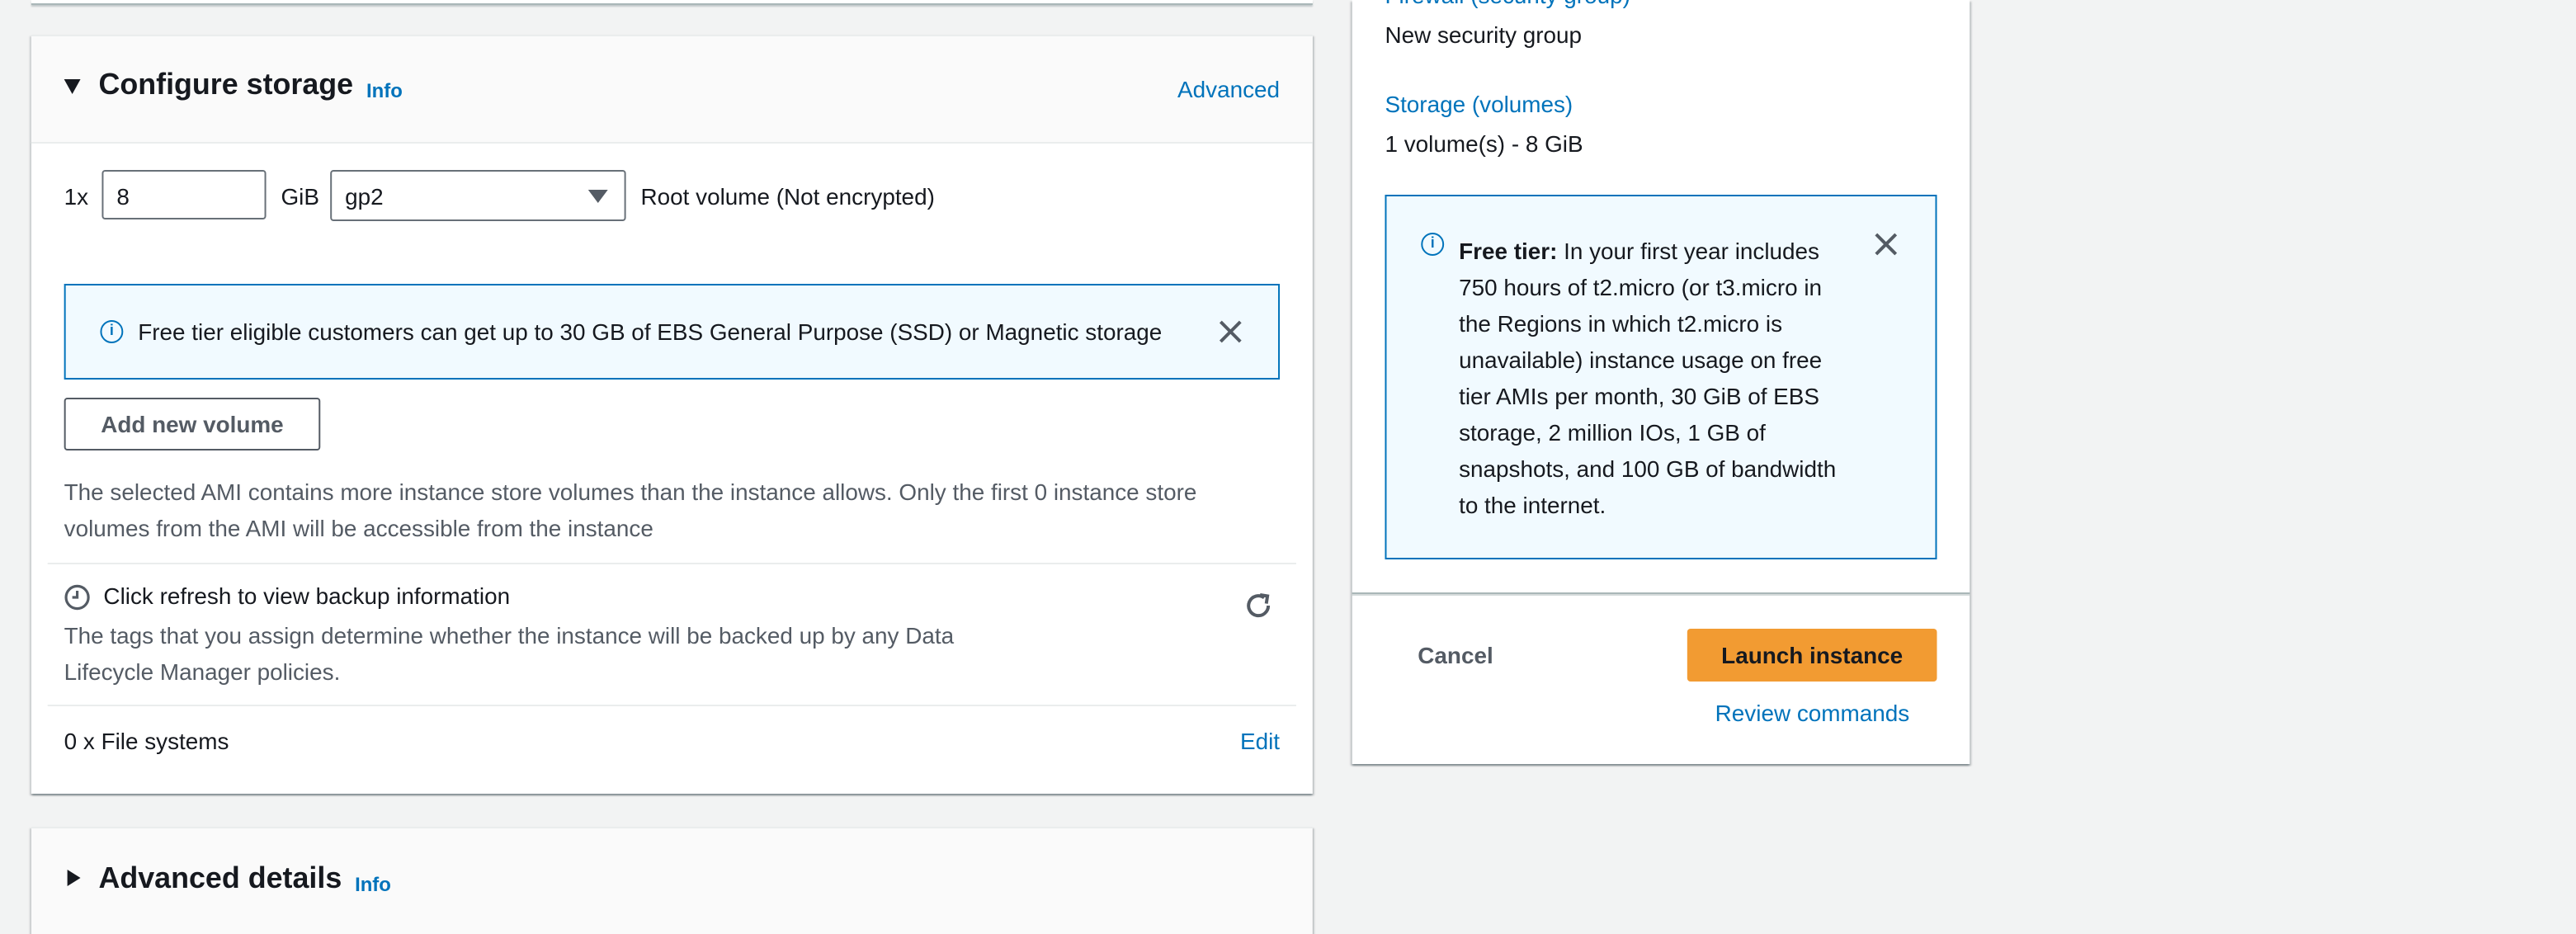 This screenshot has width=2576, height=934. What do you see at coordinates (1507, 4) in the screenshot?
I see `firewall-summary-link: Firewall (security group)` at bounding box center [1507, 4].